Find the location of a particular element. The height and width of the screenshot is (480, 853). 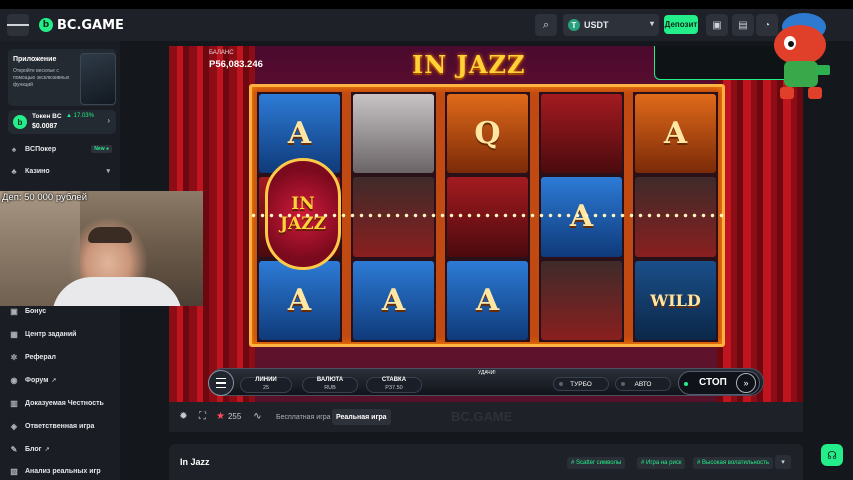

support-chat-button: ☊ is located at coordinates (832, 455).